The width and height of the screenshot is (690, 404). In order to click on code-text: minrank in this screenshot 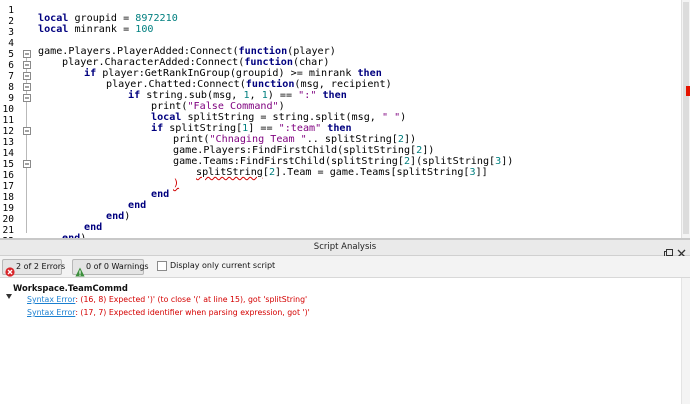, I will do `click(96, 29)`.